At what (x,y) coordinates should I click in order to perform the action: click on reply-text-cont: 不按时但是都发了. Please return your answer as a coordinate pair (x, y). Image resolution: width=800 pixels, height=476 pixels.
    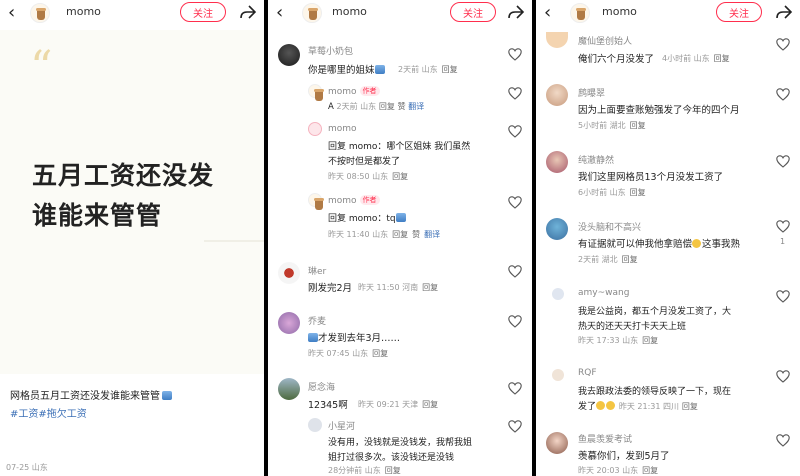
    Looking at the image, I should click on (364, 160).